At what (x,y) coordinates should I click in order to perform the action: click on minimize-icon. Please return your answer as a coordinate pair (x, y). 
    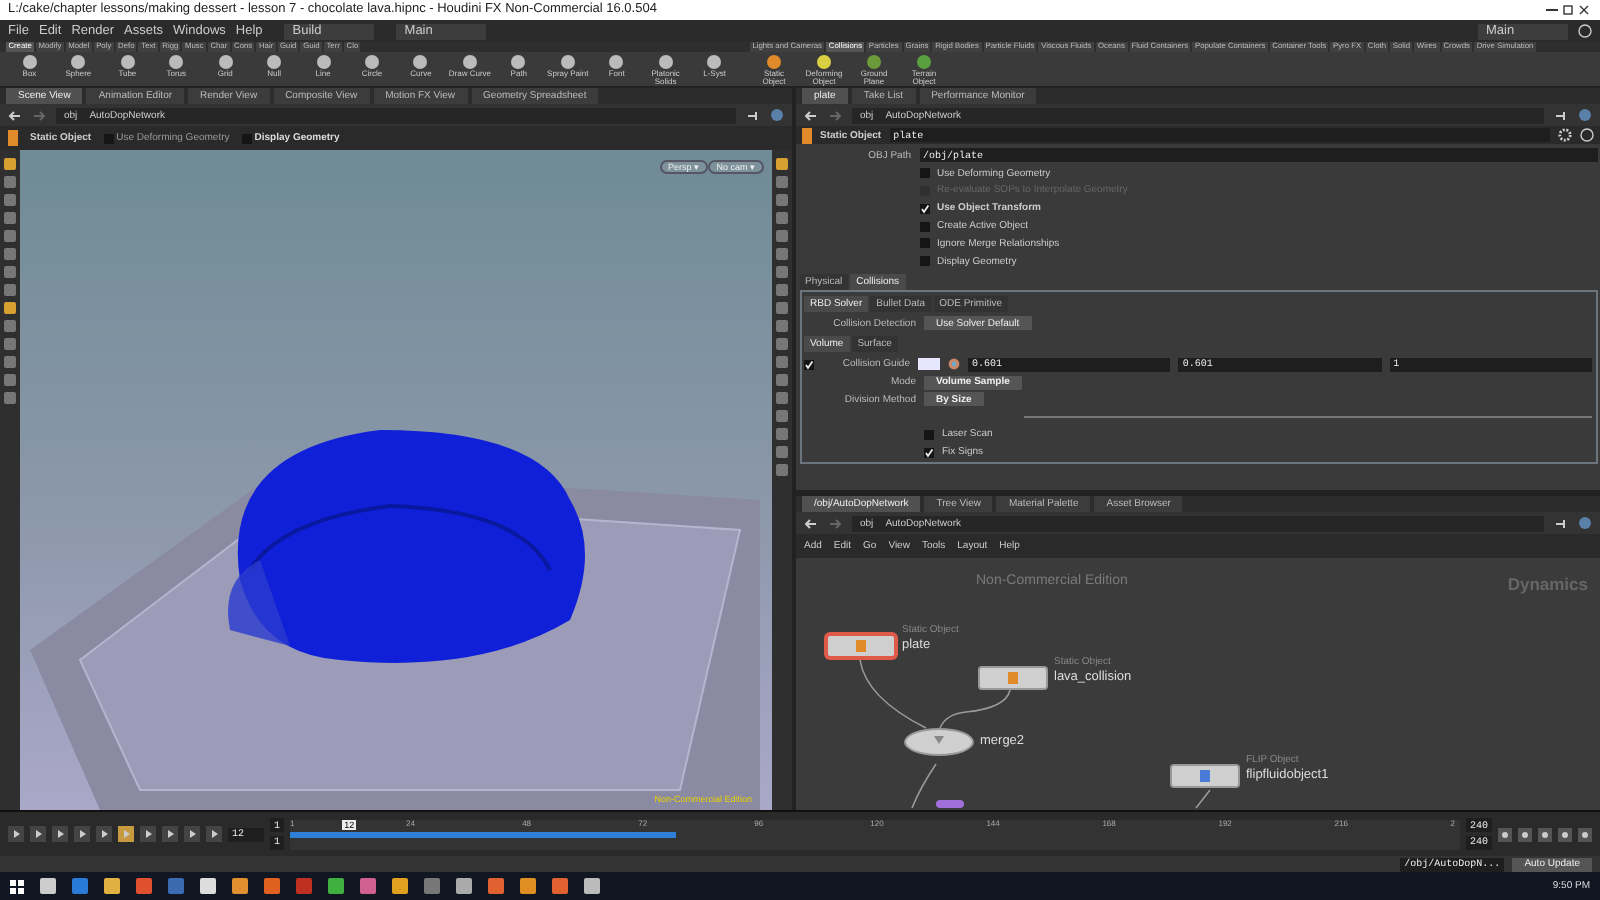
    Looking at the image, I should click on (1552, 10).